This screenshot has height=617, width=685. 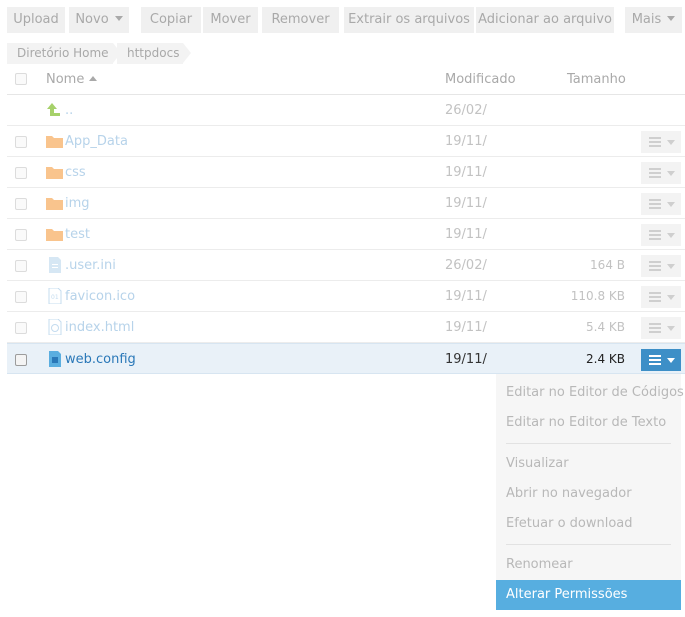 I want to click on menu-item-edit-code: Editar no Editor de Códigos, so click(x=590, y=393).